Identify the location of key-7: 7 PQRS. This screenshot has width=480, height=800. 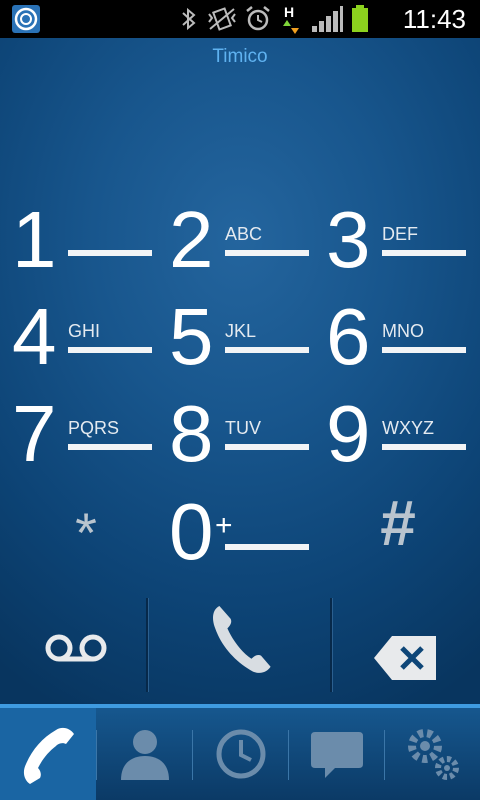
(78, 437).